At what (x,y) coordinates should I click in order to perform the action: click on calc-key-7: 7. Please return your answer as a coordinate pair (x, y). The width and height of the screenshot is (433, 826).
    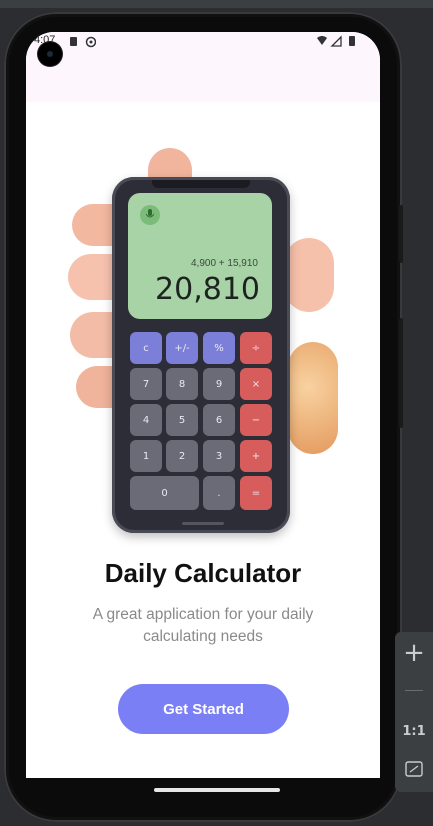
    Looking at the image, I should click on (146, 384).